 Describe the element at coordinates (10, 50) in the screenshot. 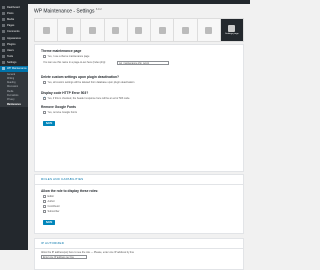

I see `sidebar-item-label: Users` at that location.